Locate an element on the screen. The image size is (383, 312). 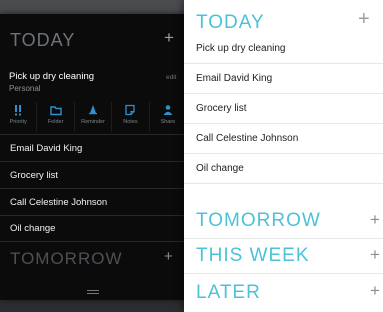
priority-label: Priority is located at coordinates (18, 122).